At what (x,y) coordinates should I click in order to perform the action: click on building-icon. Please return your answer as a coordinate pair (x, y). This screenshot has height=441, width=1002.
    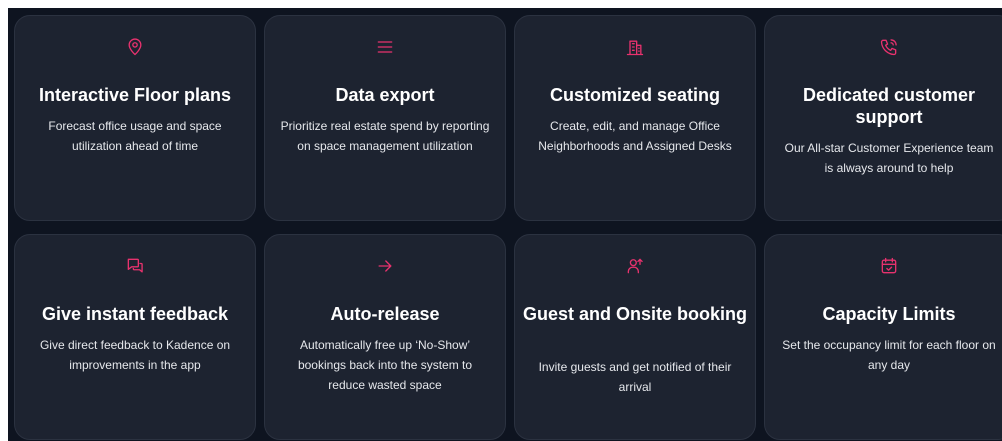
    Looking at the image, I should click on (635, 47).